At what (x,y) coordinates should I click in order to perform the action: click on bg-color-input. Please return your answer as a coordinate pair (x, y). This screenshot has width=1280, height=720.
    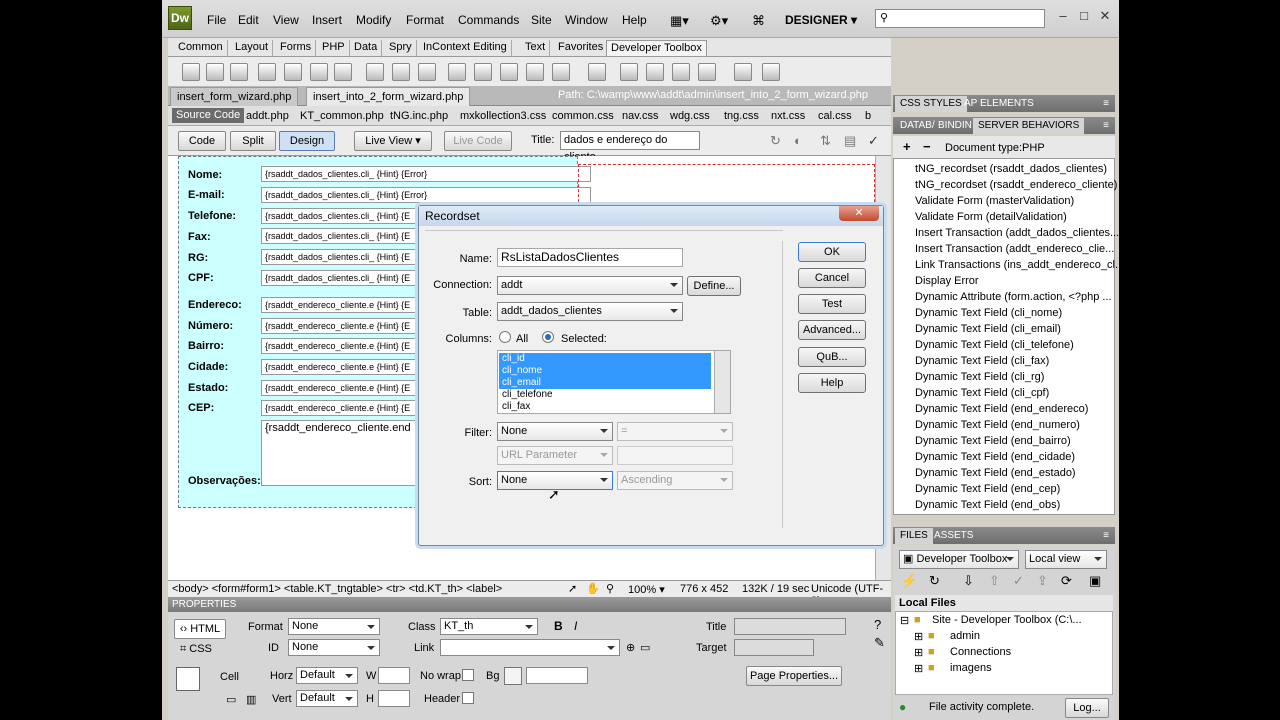
    Looking at the image, I should click on (557, 675).